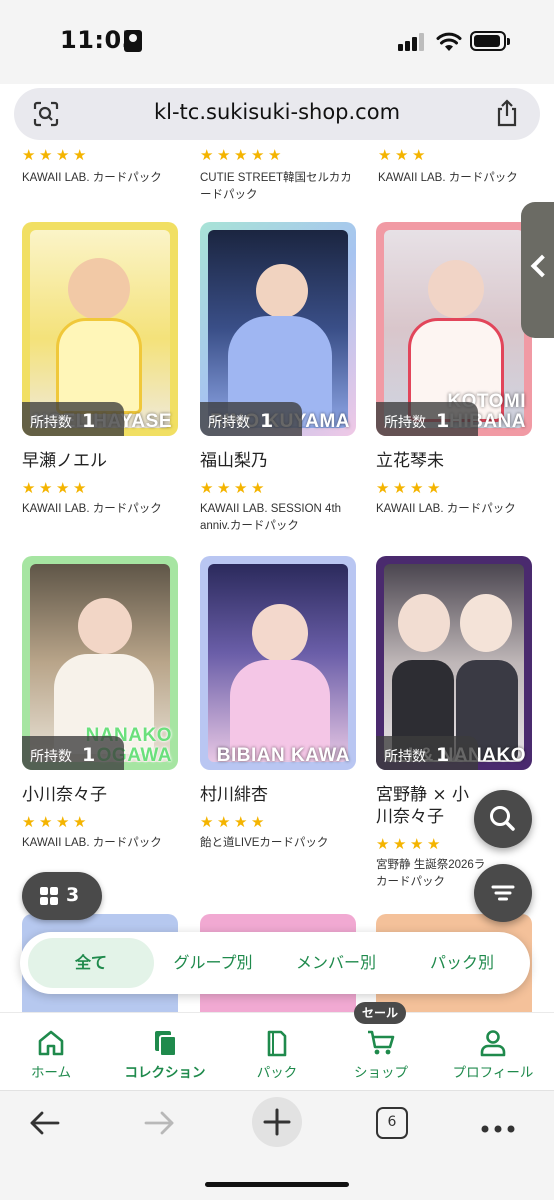 This screenshot has height=1200, width=554. I want to click on pack-name: 飴と道LIVEカードパック, so click(264, 843).